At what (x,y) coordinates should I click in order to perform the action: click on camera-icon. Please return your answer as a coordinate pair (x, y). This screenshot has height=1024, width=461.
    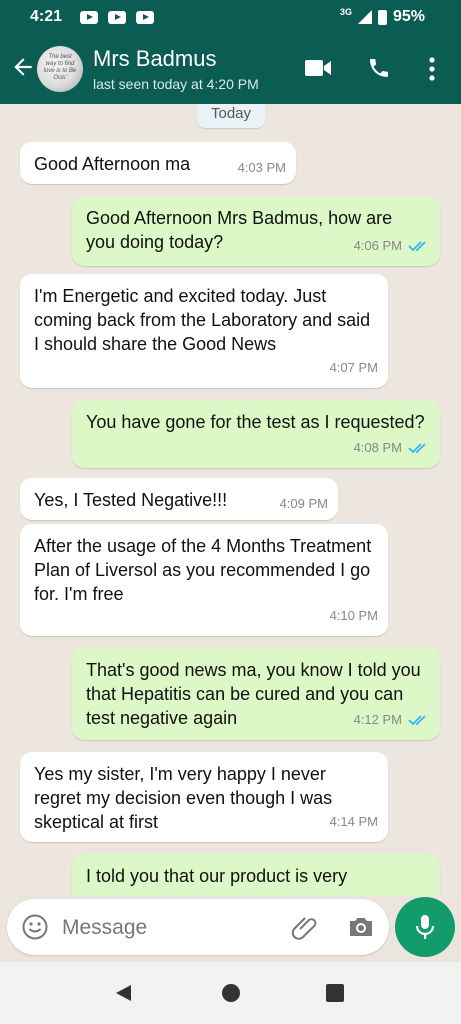
    Looking at the image, I should click on (361, 927).